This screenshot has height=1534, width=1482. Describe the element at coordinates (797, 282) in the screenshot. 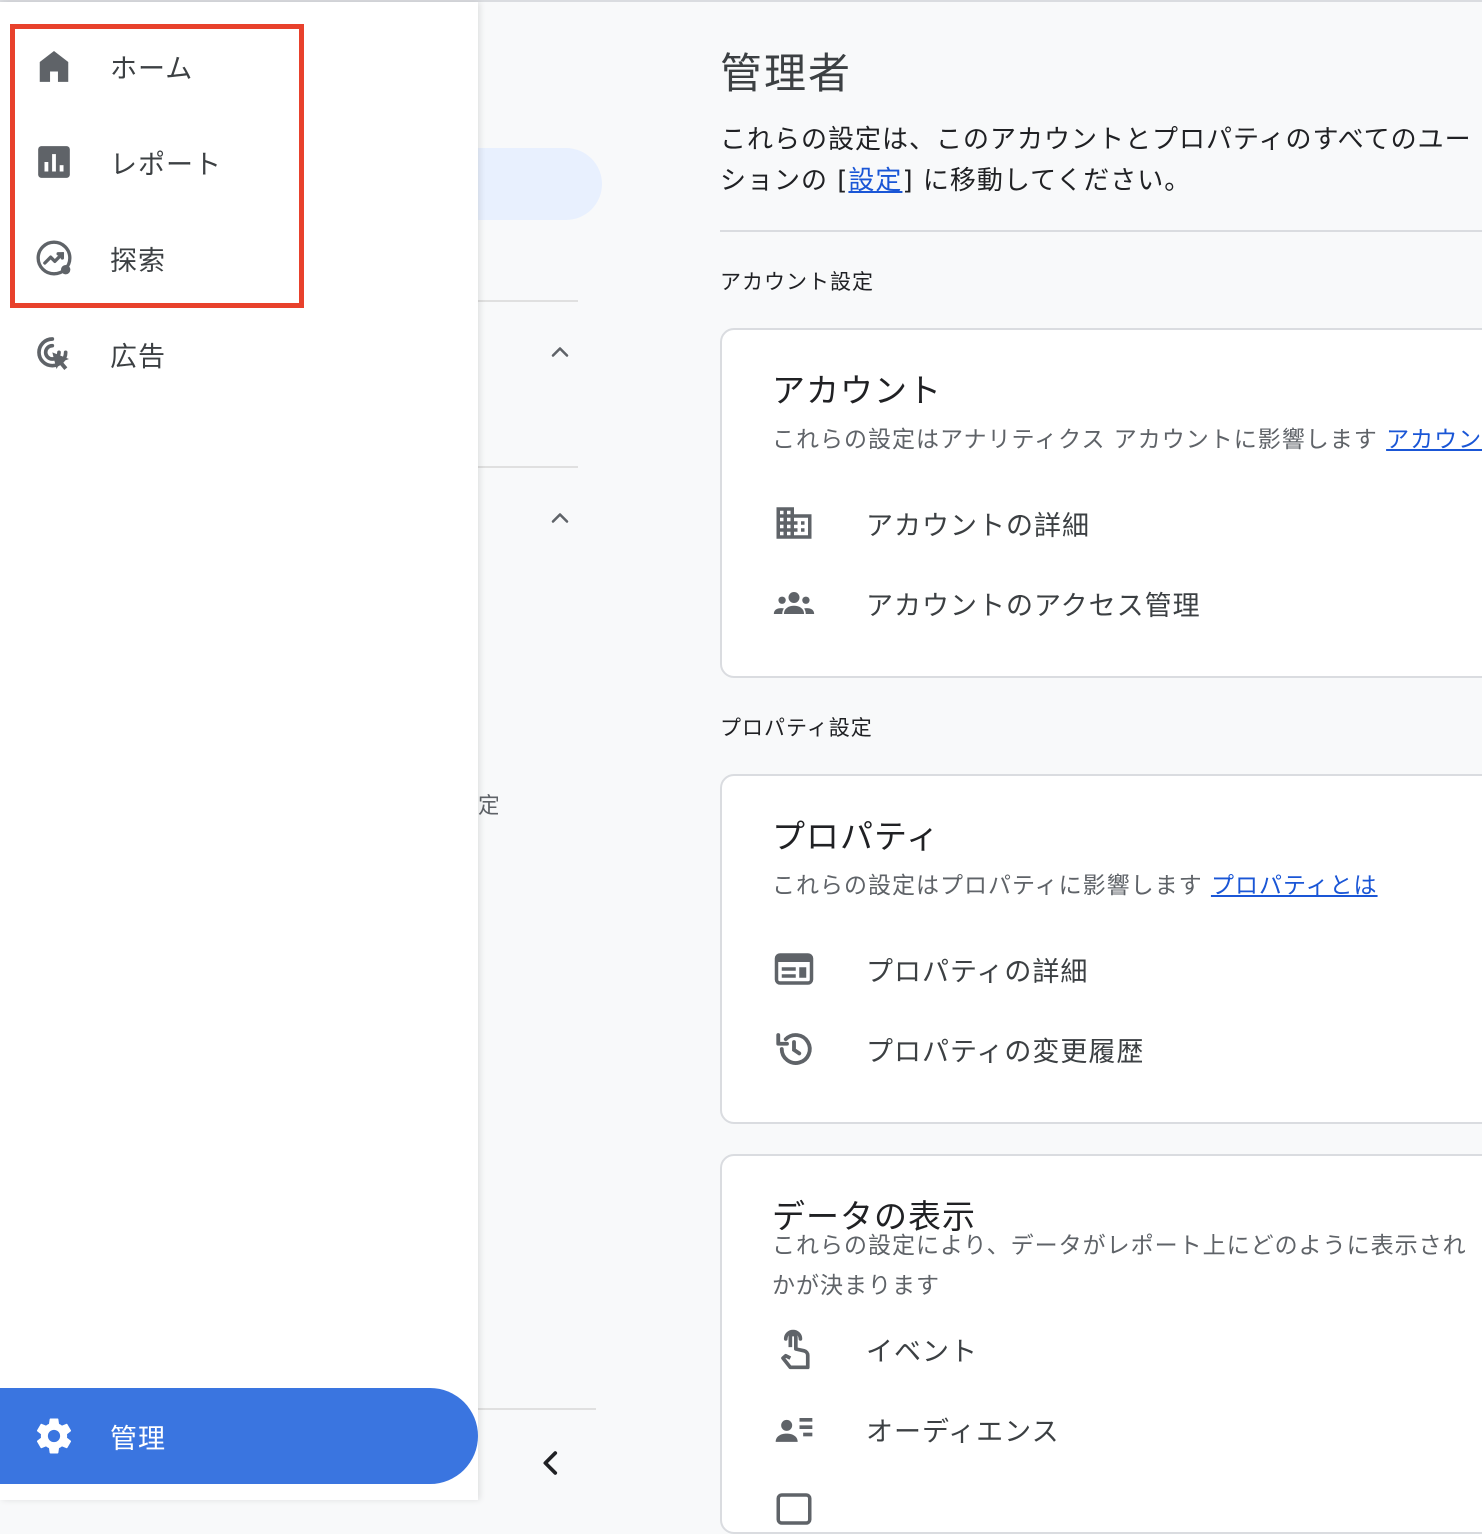

I see `section-heading-account: アカウント設定` at that location.